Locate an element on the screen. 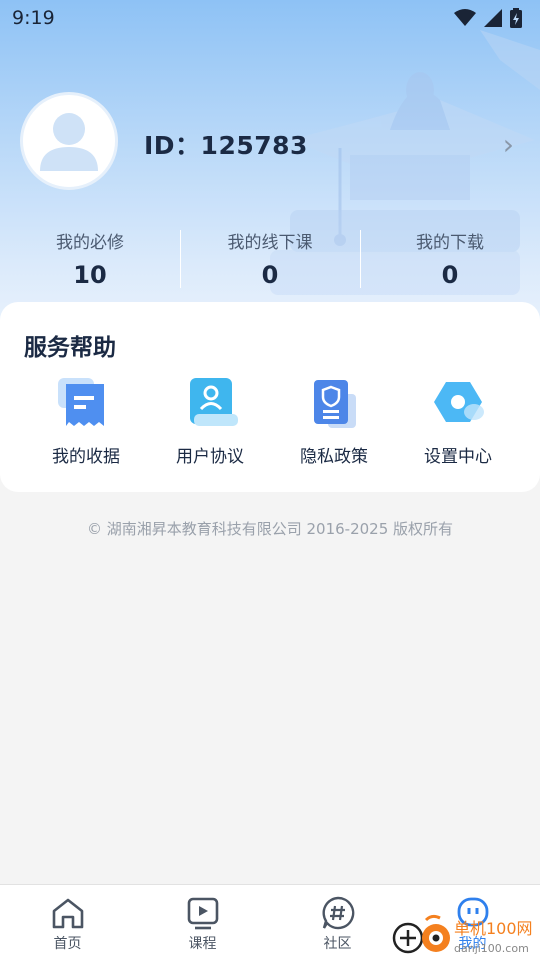 The image size is (540, 961). default-avatar-icon is located at coordinates (69, 142).